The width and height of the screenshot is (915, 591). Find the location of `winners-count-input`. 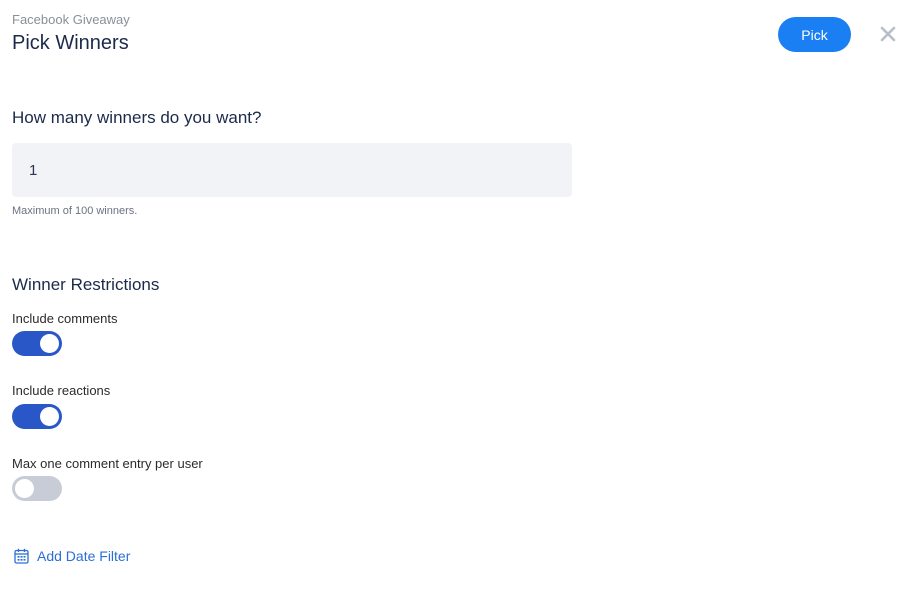

winners-count-input is located at coordinates (292, 170).